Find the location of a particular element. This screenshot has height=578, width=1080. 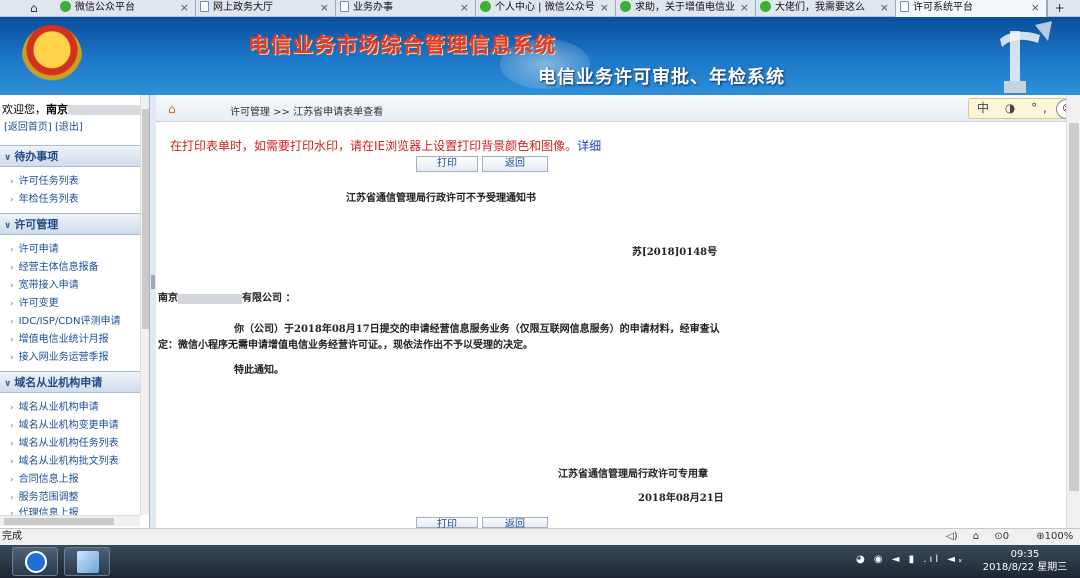

menu-item: › 服务范围调整 is located at coordinates (44, 497).